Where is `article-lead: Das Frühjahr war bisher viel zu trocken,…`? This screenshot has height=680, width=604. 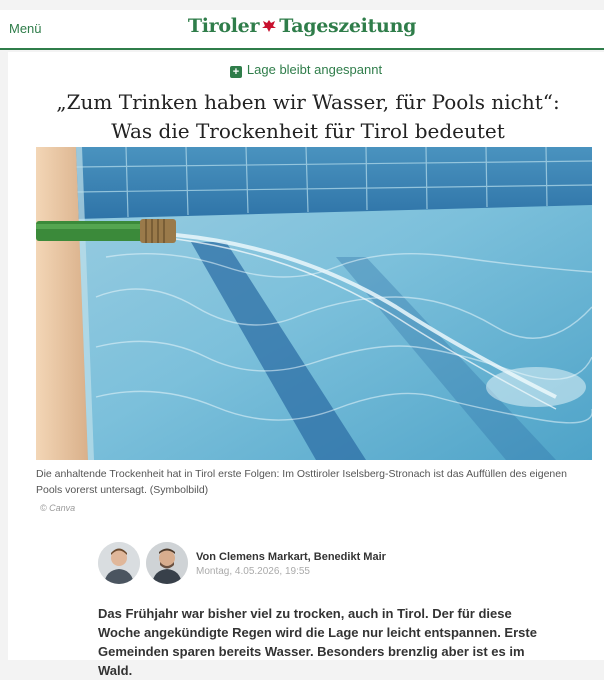
article-lead: Das Frühjahr war bisher viel zu trocken,… is located at coordinates (317, 642).